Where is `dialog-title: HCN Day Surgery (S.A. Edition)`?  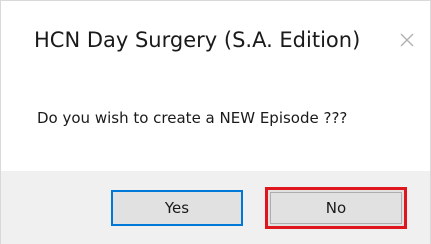
dialog-title: HCN Day Surgery (S.A. Edition) is located at coordinates (197, 40).